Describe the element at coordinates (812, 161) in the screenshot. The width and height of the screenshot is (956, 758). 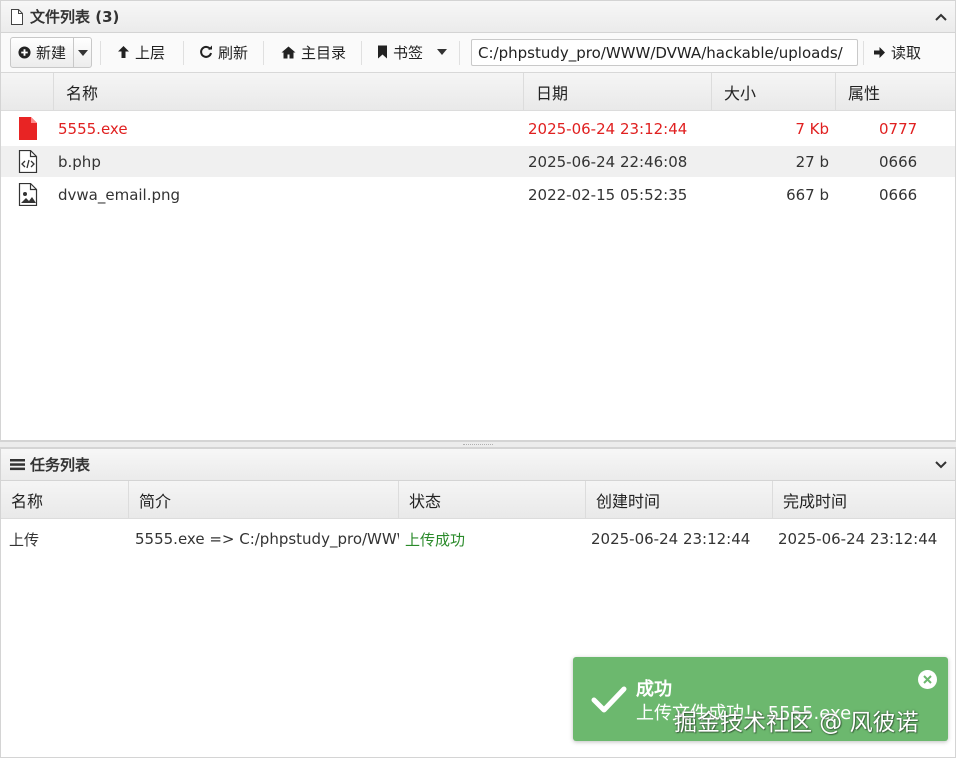
I see `file-size: 27 b` at that location.